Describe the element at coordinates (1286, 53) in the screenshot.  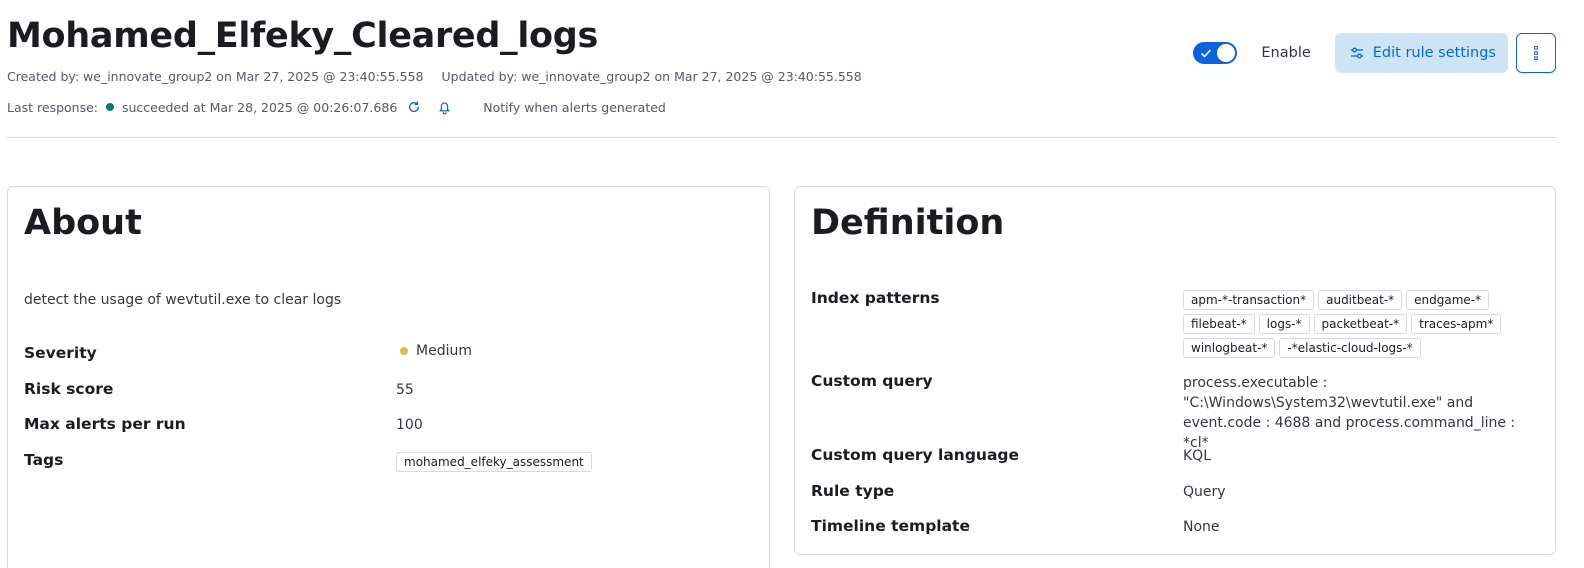
I see `enable-label: Enable` at that location.